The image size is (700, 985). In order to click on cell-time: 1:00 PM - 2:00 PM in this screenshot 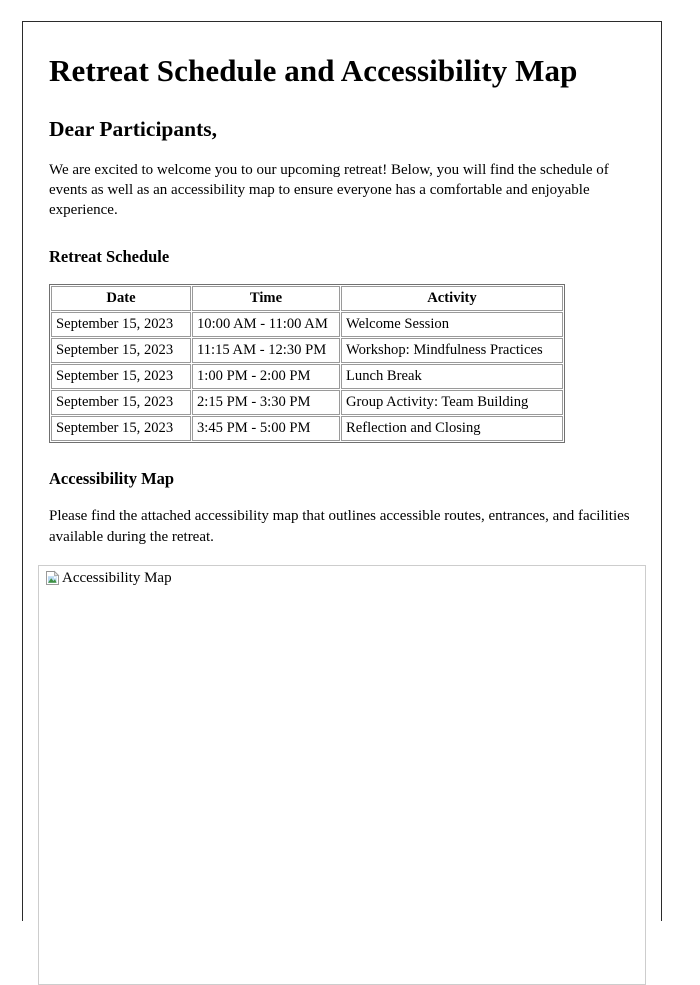, I will do `click(266, 377)`.